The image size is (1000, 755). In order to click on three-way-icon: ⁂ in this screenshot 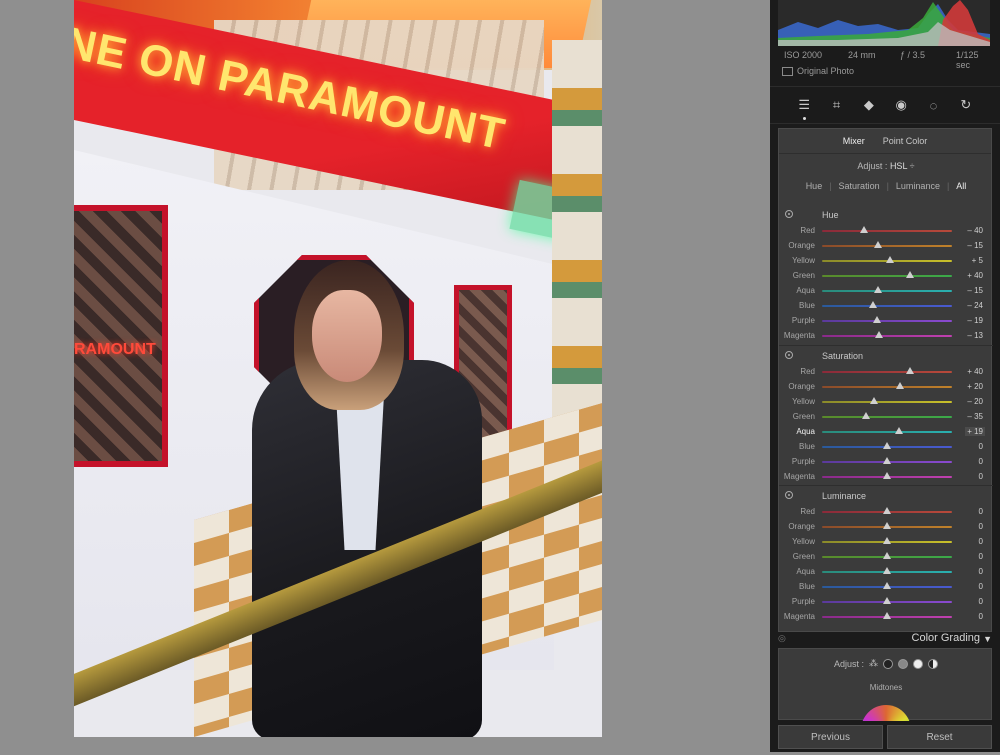, I will do `click(873, 663)`.